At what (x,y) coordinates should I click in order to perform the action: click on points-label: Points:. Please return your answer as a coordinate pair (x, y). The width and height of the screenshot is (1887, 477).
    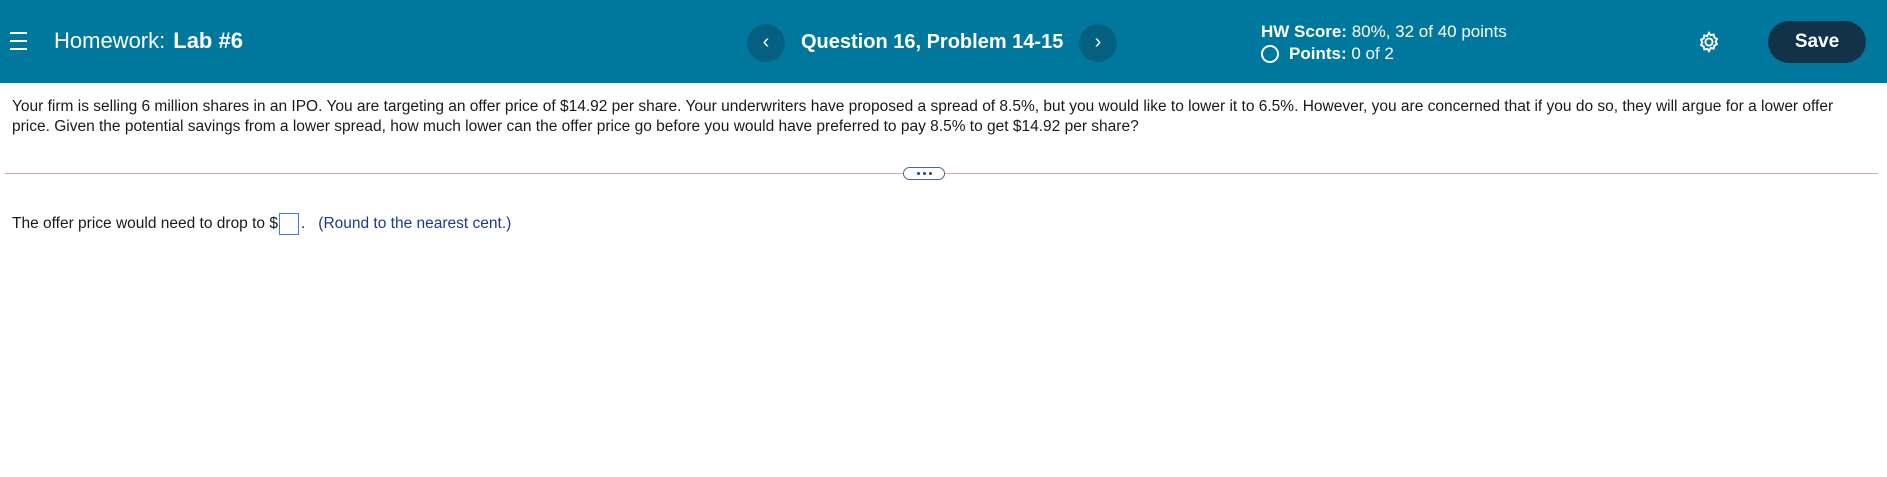
    Looking at the image, I should click on (1318, 53).